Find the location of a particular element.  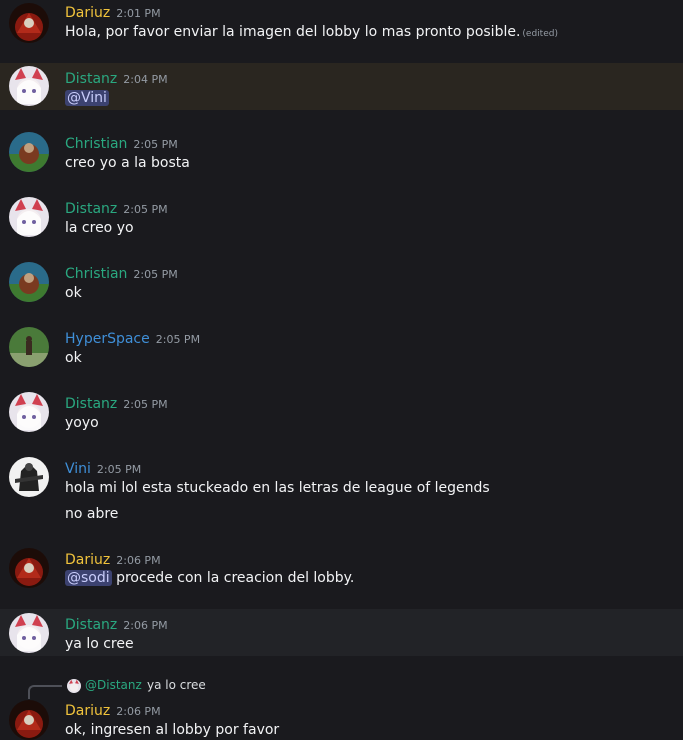

message-content: @Vini is located at coordinates (87, 98).